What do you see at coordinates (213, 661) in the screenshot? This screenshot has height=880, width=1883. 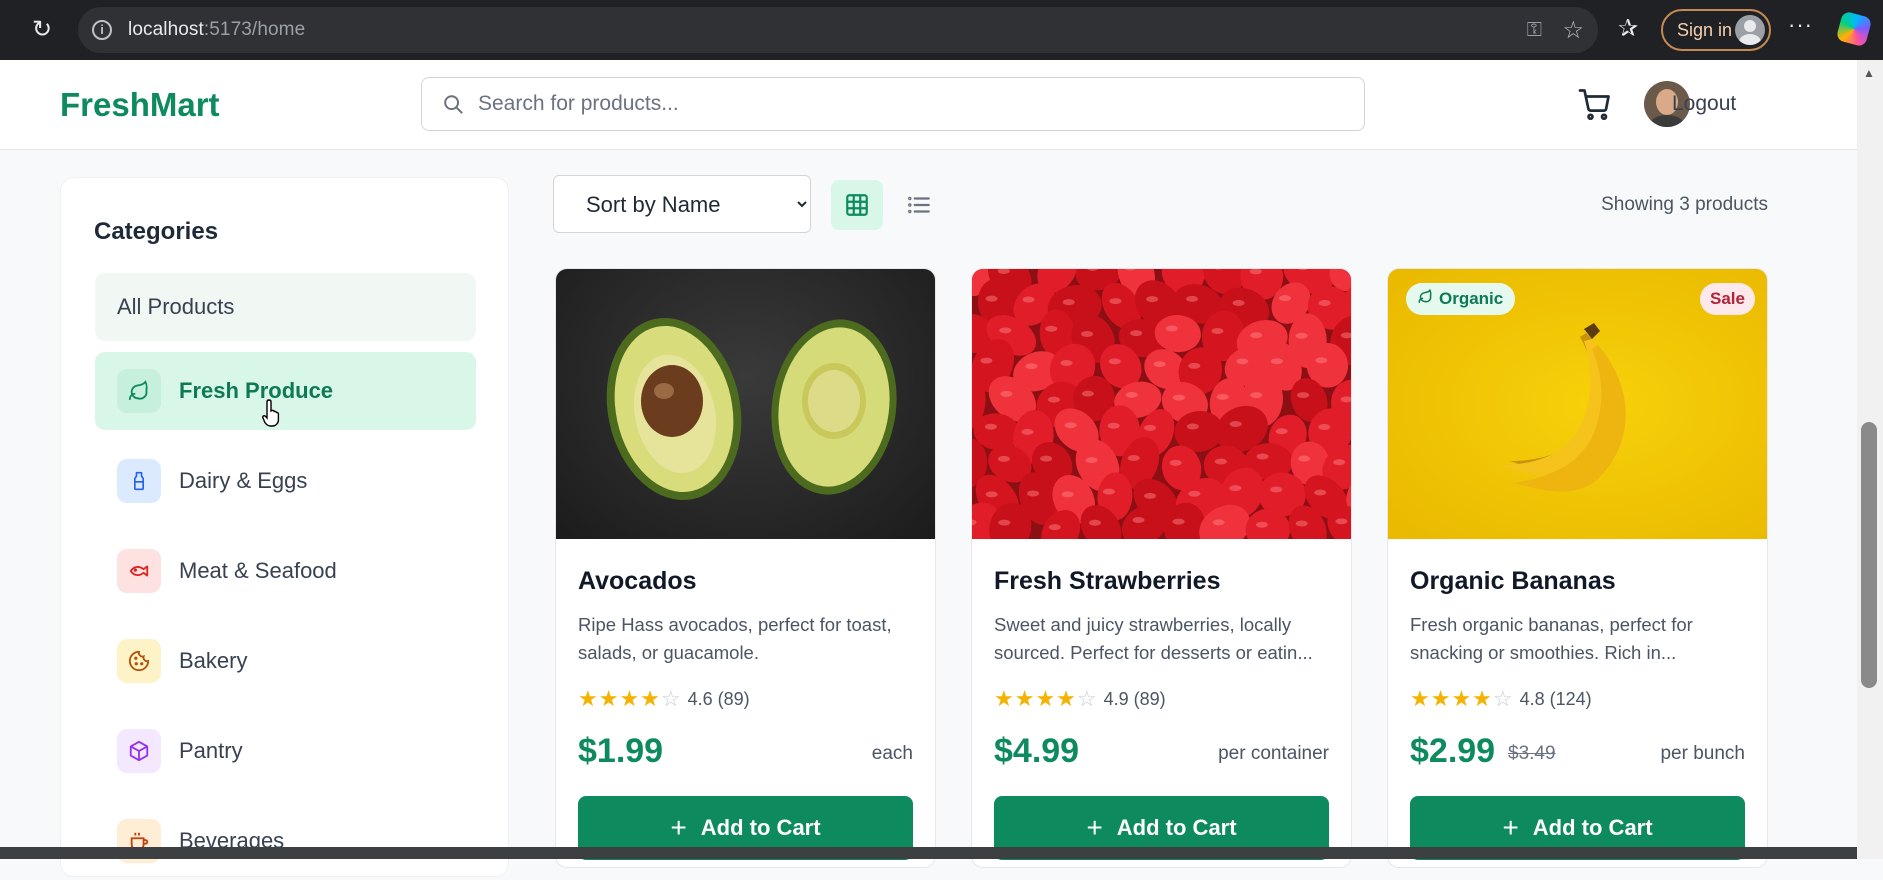 I see `category-label: Bakery` at bounding box center [213, 661].